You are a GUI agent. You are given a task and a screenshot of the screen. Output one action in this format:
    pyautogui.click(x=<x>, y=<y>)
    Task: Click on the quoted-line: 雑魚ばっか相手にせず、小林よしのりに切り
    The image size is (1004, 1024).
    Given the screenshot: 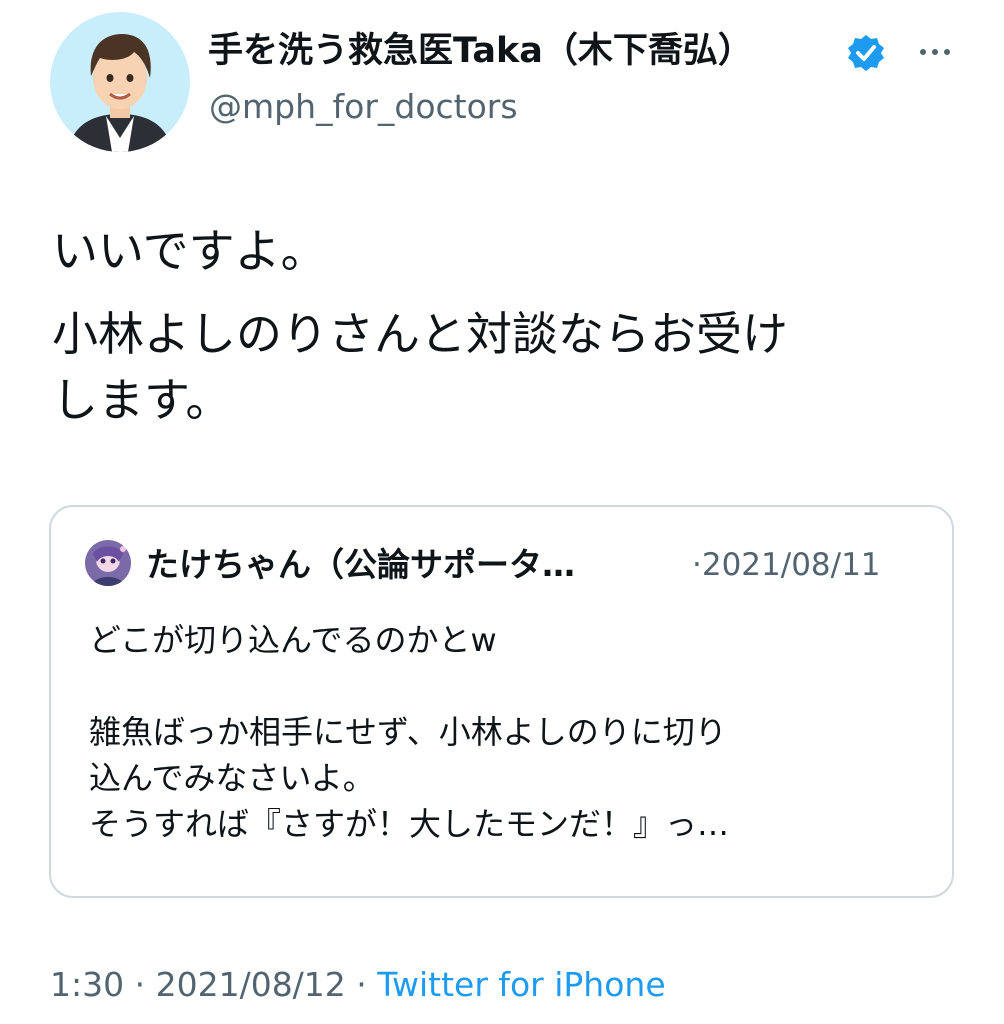 What is the action you would take?
    pyautogui.click(x=408, y=732)
    